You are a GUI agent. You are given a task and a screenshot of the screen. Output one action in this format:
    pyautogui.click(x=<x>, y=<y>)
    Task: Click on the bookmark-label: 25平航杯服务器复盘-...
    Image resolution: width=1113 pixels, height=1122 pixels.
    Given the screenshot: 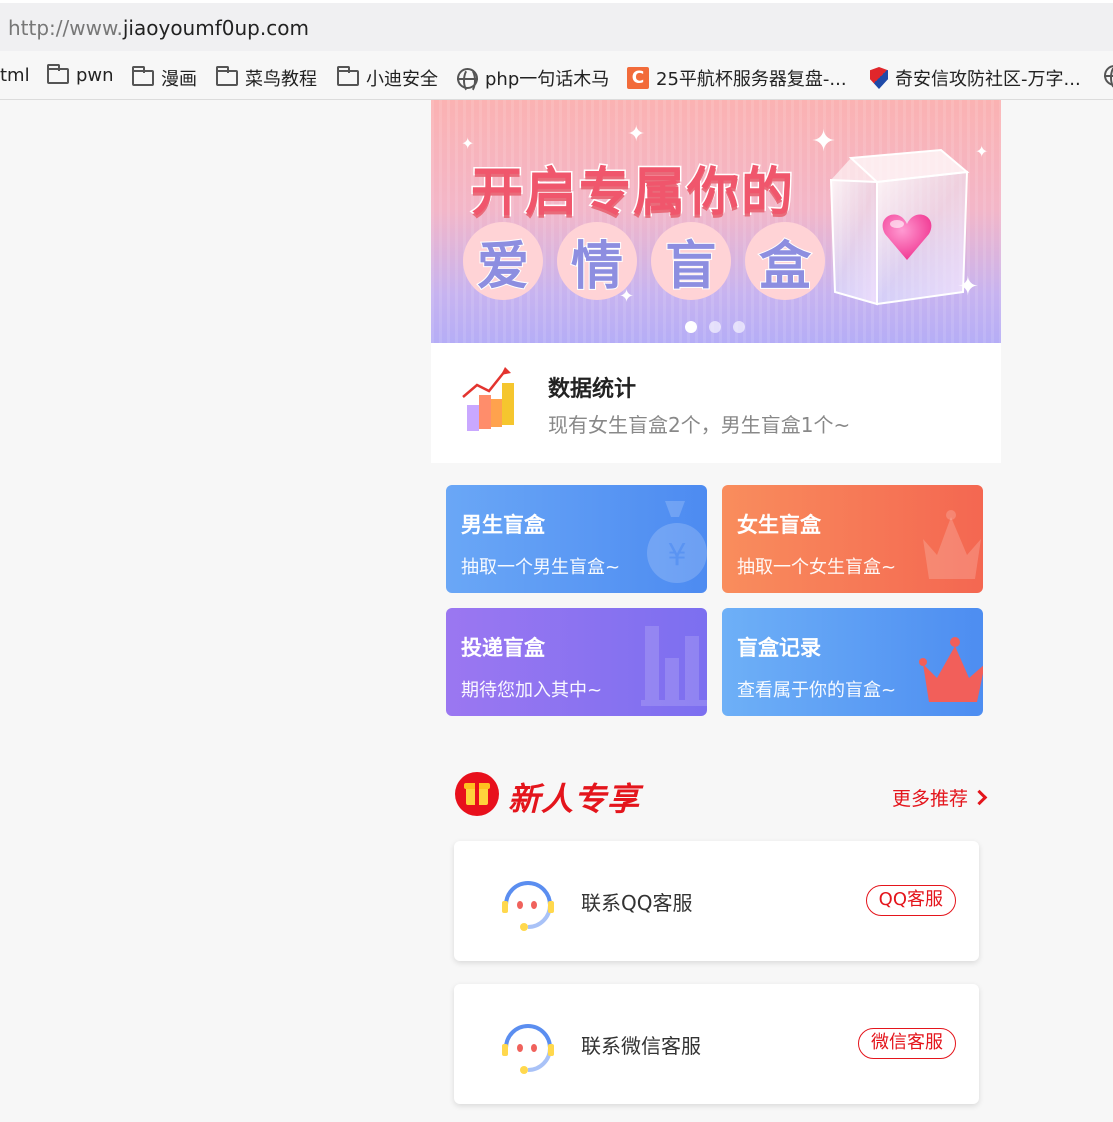 What is the action you would take?
    pyautogui.click(x=751, y=79)
    